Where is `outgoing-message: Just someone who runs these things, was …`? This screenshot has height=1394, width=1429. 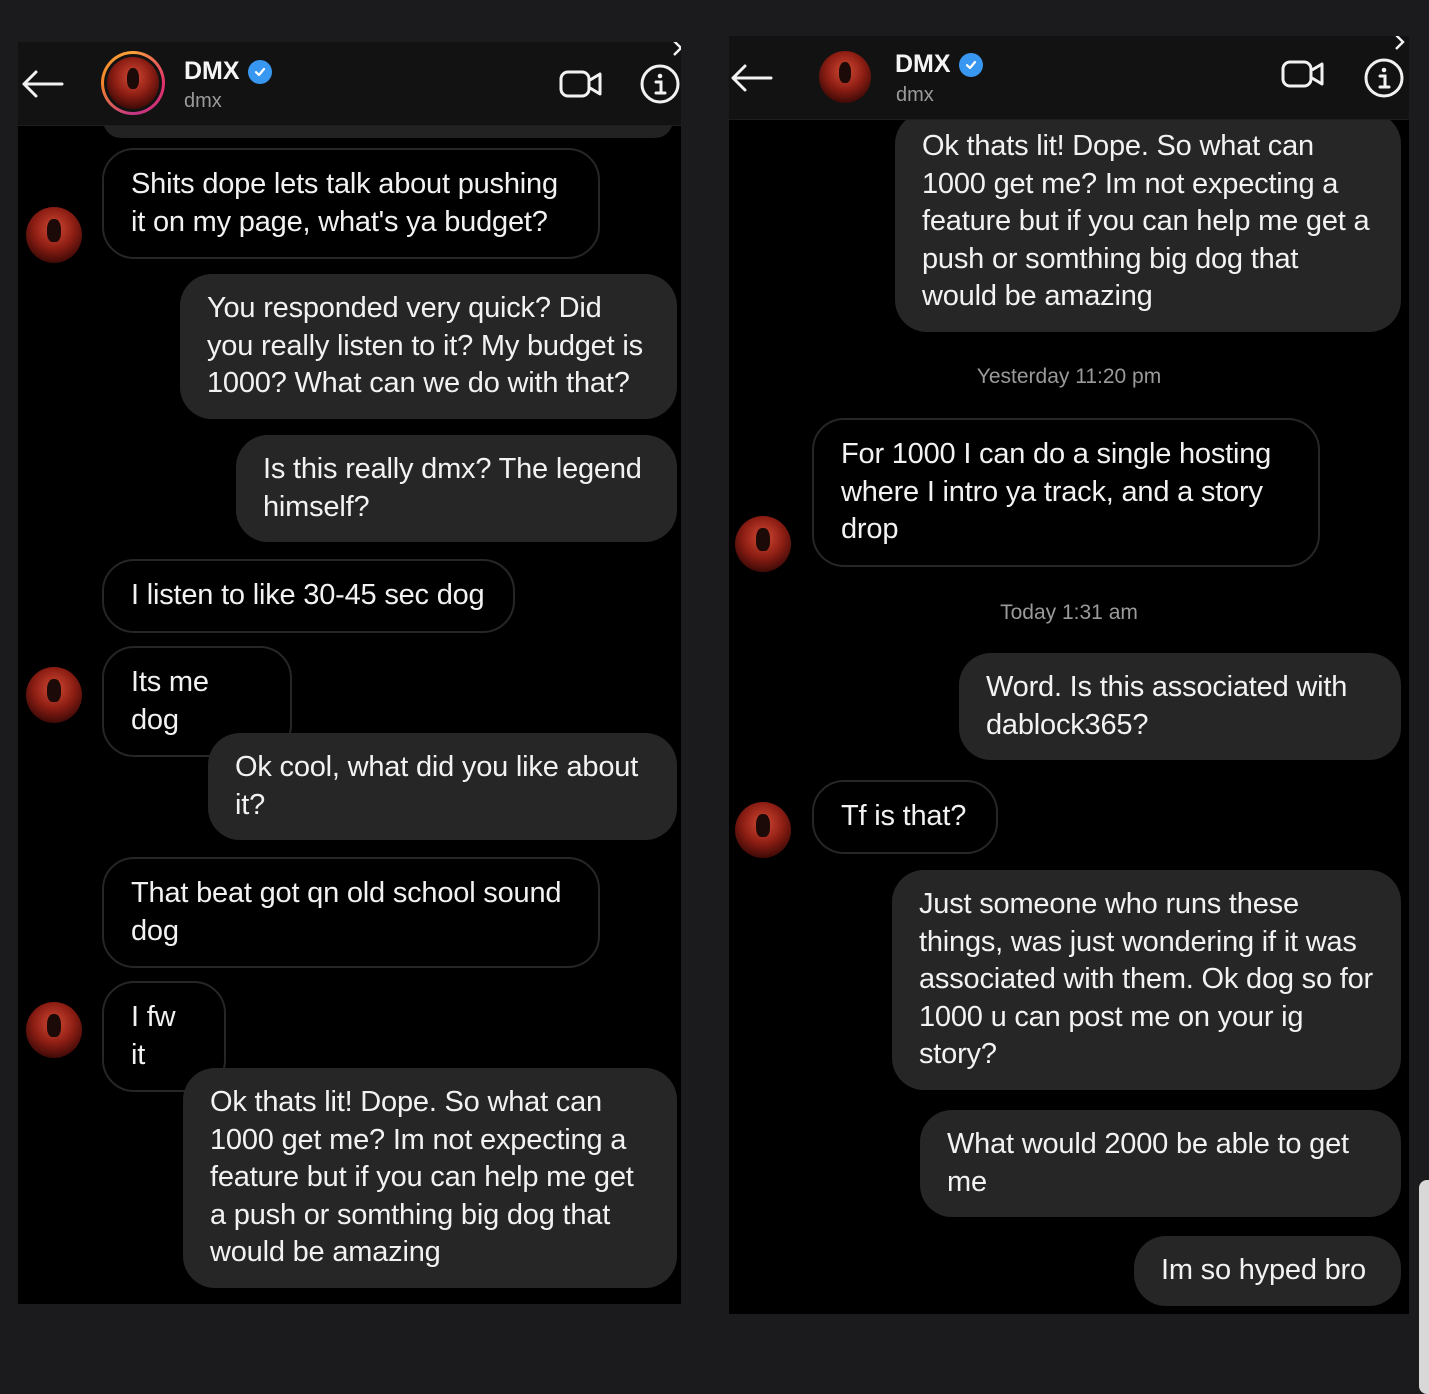
outgoing-message: Just someone who runs these things, was … is located at coordinates (1146, 980).